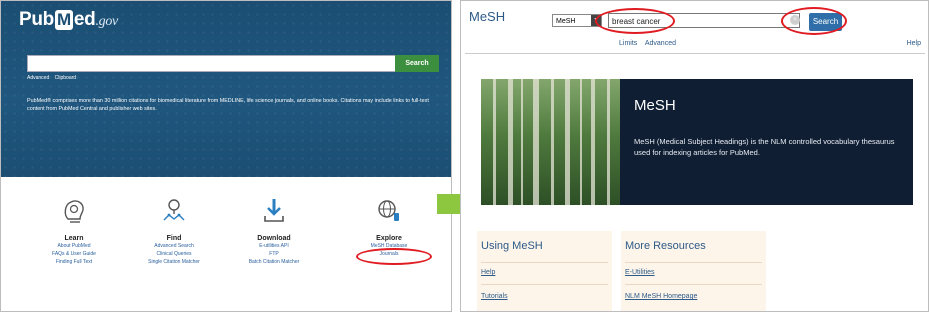 The height and width of the screenshot is (312, 929). I want to click on help-link: Help, so click(914, 43).